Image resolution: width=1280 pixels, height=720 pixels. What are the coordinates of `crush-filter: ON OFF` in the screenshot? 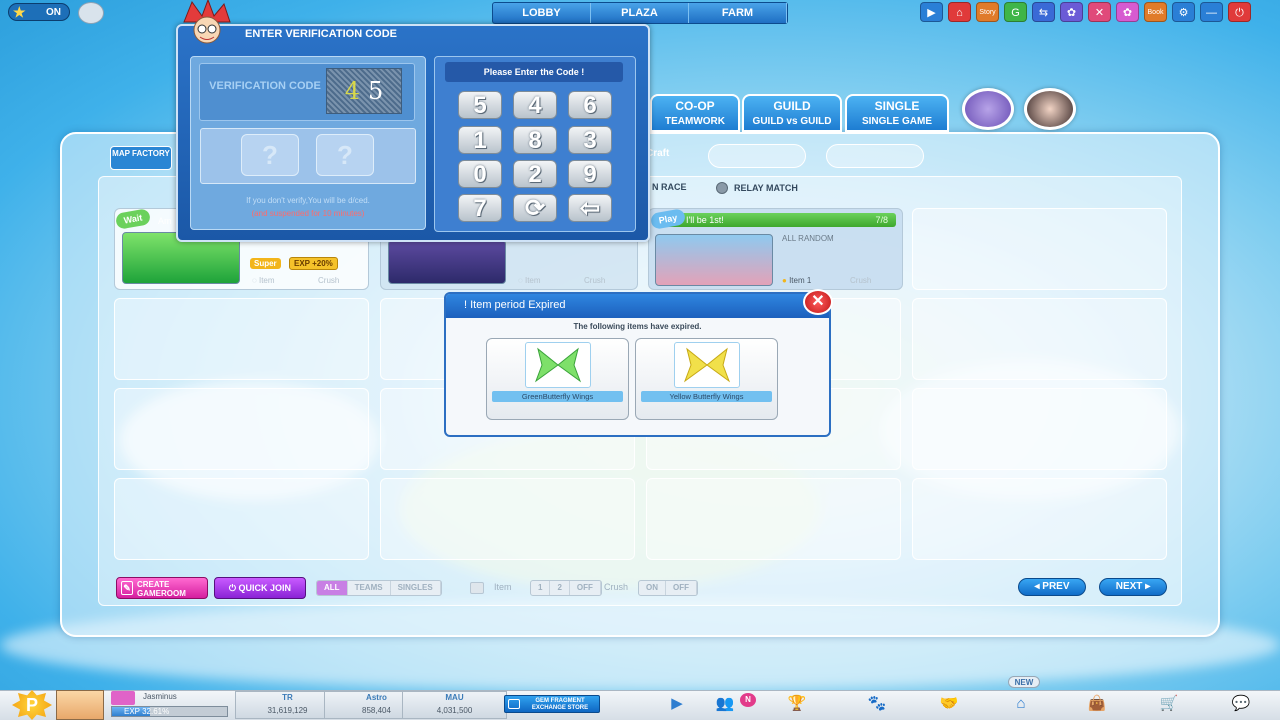 It's located at (668, 588).